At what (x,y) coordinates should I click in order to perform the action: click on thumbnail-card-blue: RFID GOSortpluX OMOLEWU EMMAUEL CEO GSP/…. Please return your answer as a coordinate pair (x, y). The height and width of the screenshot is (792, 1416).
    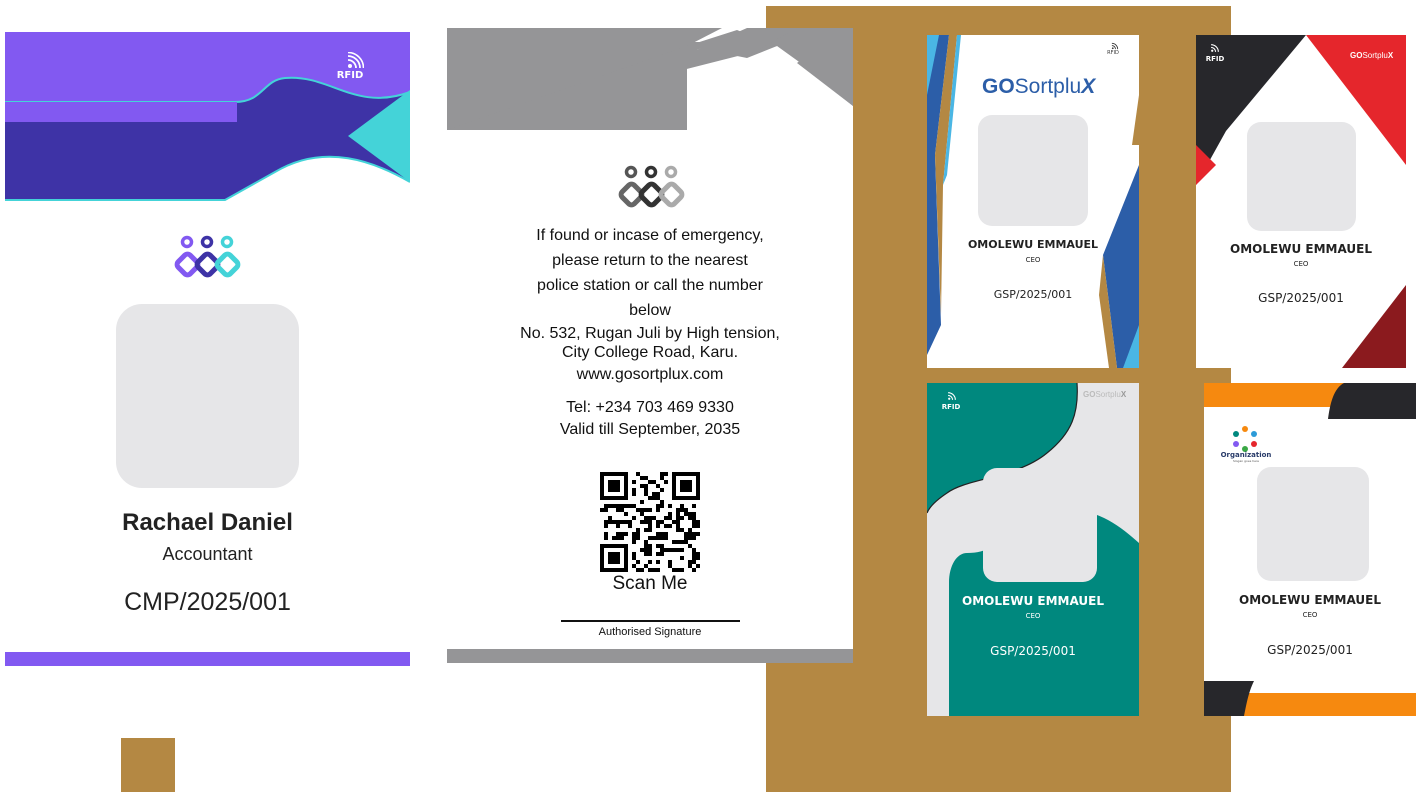
    Looking at the image, I should click on (1033, 201).